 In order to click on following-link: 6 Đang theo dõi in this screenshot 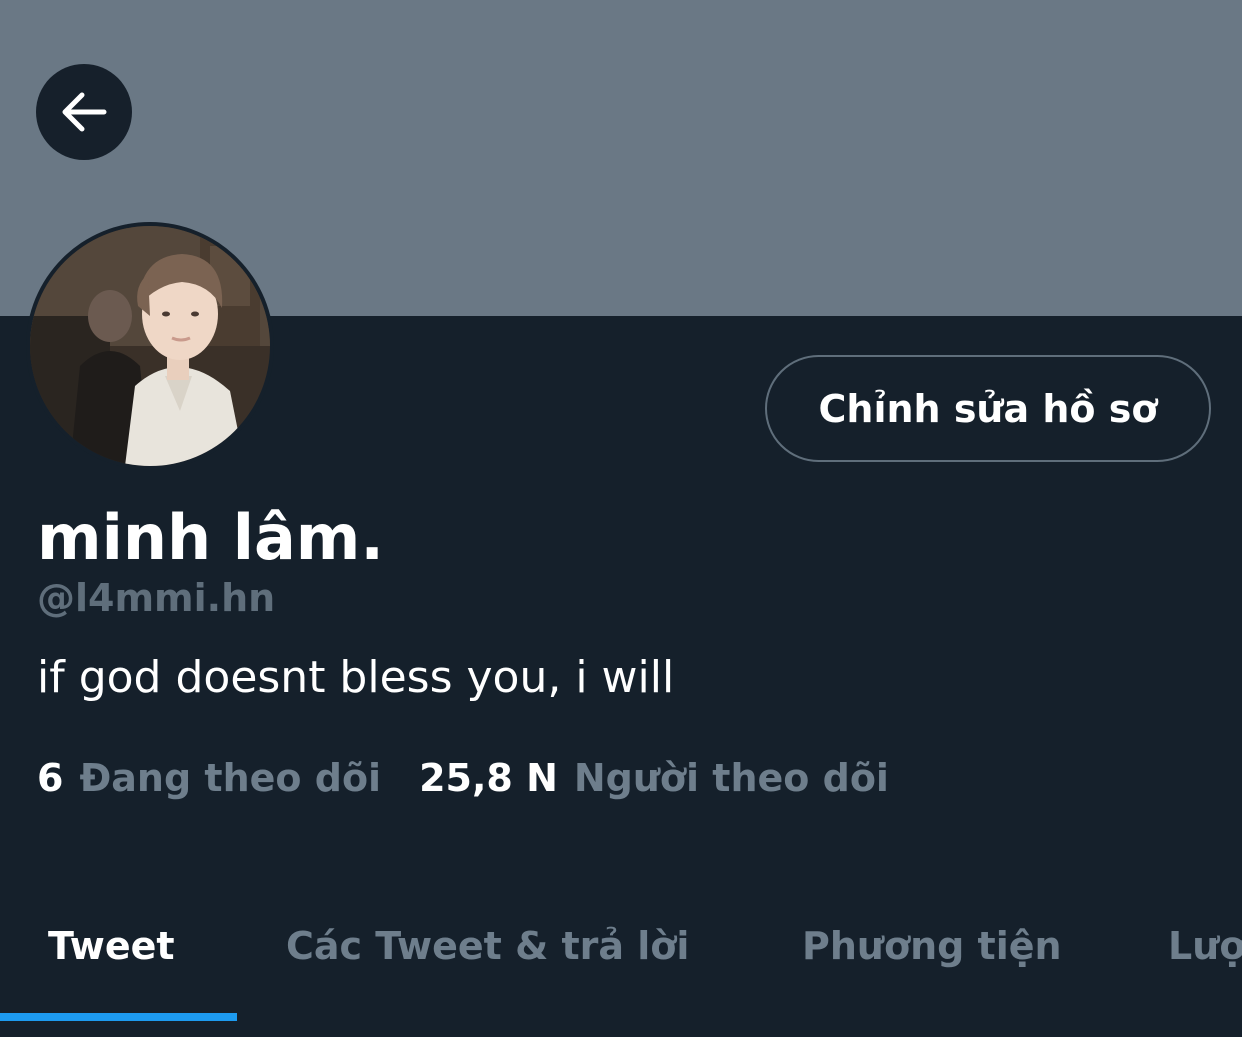, I will do `click(209, 778)`.